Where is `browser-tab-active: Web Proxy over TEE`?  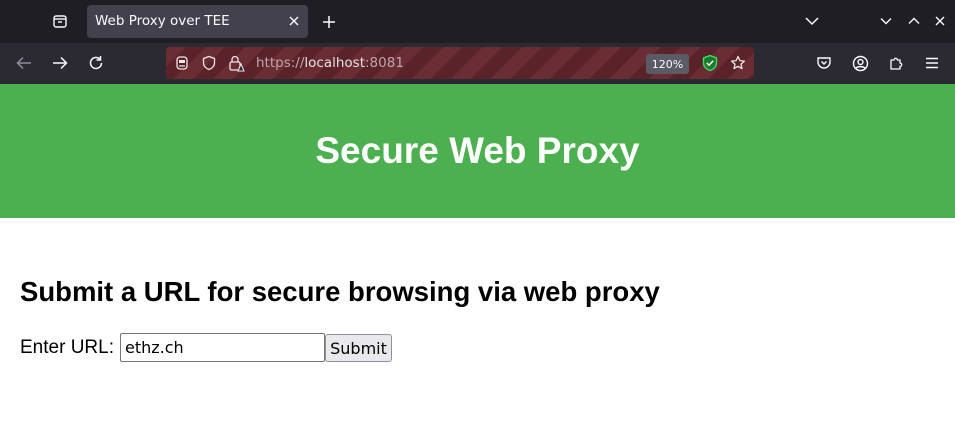 browser-tab-active: Web Proxy over TEE is located at coordinates (197, 21).